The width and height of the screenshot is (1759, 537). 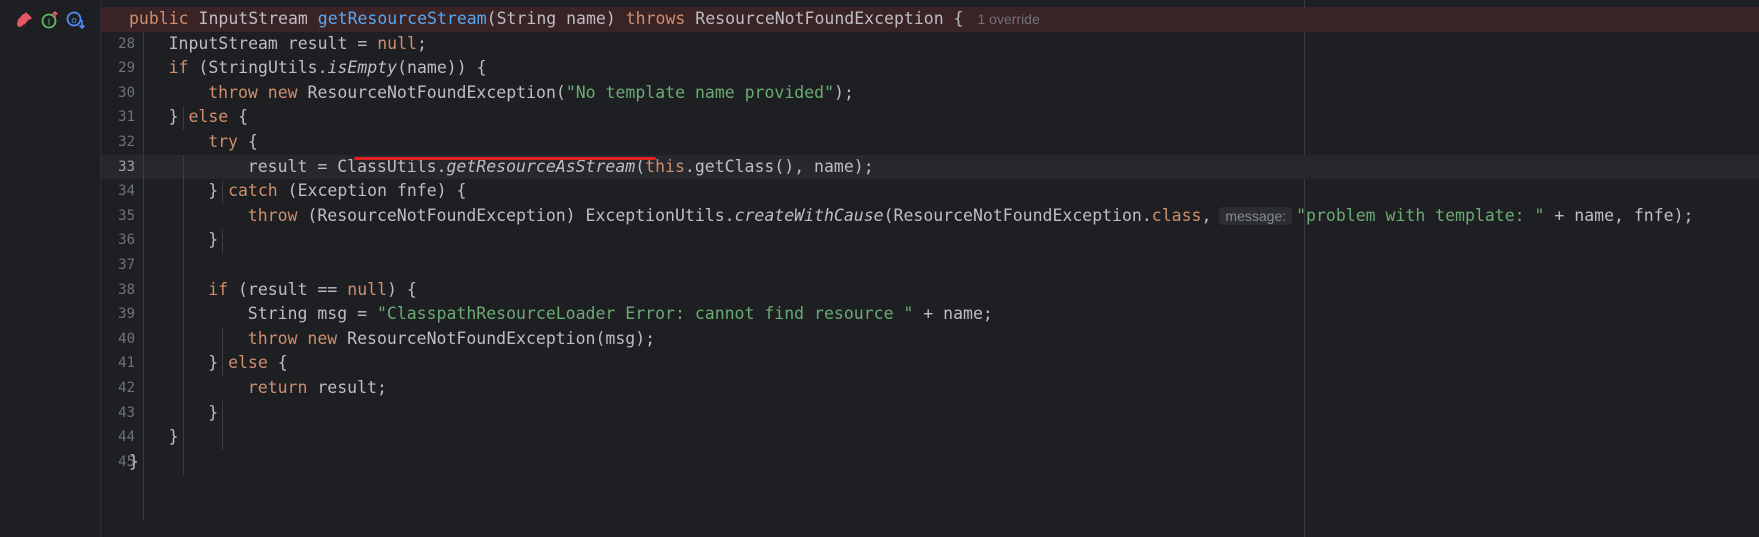 What do you see at coordinates (228, 141) in the screenshot?
I see `code-token: try` at bounding box center [228, 141].